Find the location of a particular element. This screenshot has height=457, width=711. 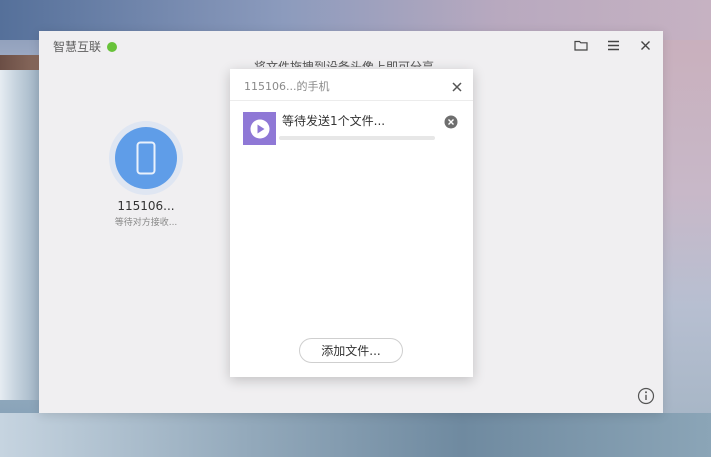

device-avatar is located at coordinates (146, 158).